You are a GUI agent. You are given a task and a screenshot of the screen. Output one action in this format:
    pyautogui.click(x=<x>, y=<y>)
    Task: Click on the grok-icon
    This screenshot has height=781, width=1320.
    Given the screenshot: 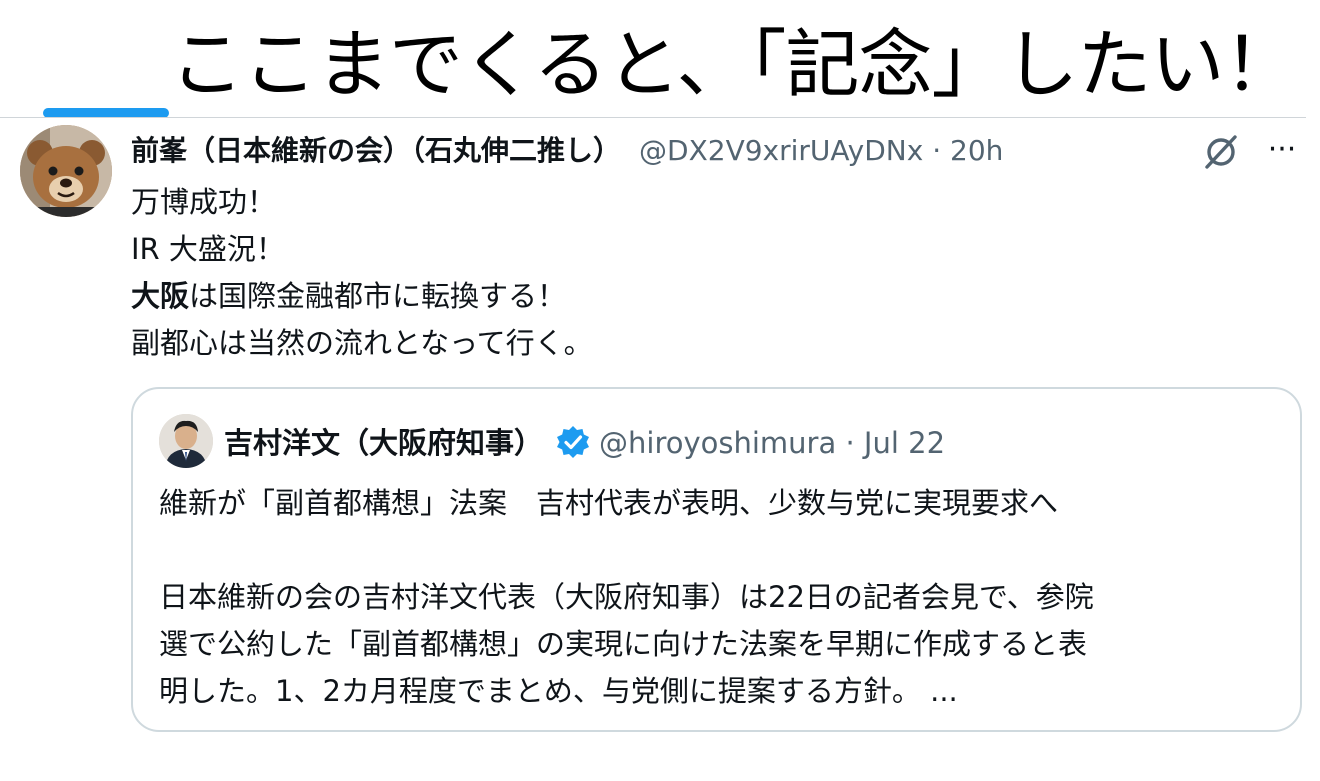 What is the action you would take?
    pyautogui.click(x=1221, y=152)
    